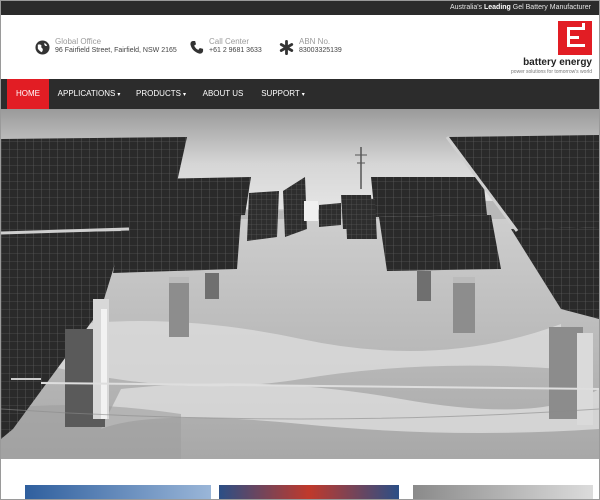 The height and width of the screenshot is (500, 600). Describe the element at coordinates (551, 72) in the screenshot. I see `logo-tagline: power solutions for tomorrow's world` at that location.